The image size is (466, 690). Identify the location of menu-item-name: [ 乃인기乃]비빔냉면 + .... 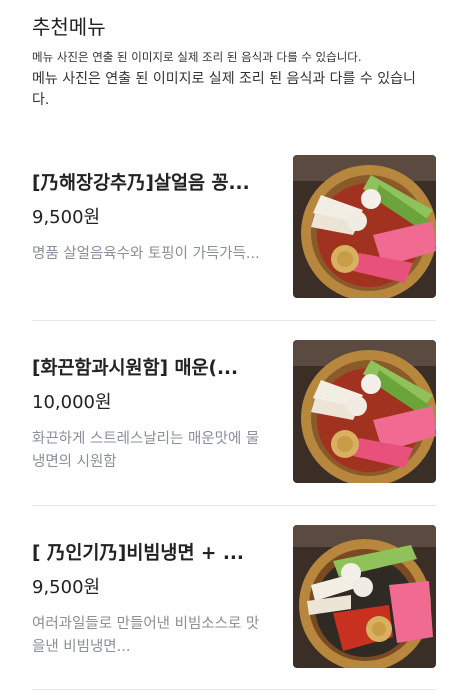
(138, 553).